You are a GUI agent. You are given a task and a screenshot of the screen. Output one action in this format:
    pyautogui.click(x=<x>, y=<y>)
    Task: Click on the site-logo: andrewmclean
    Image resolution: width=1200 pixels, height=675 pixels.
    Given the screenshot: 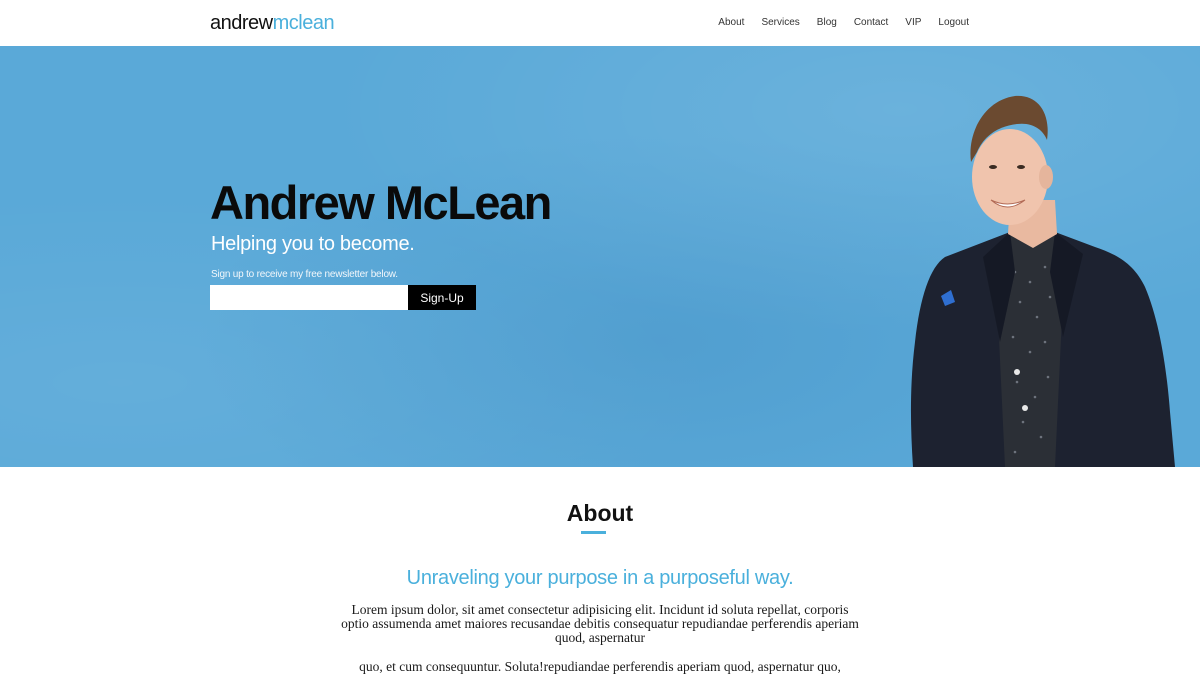 What is the action you would take?
    pyautogui.click(x=272, y=23)
    